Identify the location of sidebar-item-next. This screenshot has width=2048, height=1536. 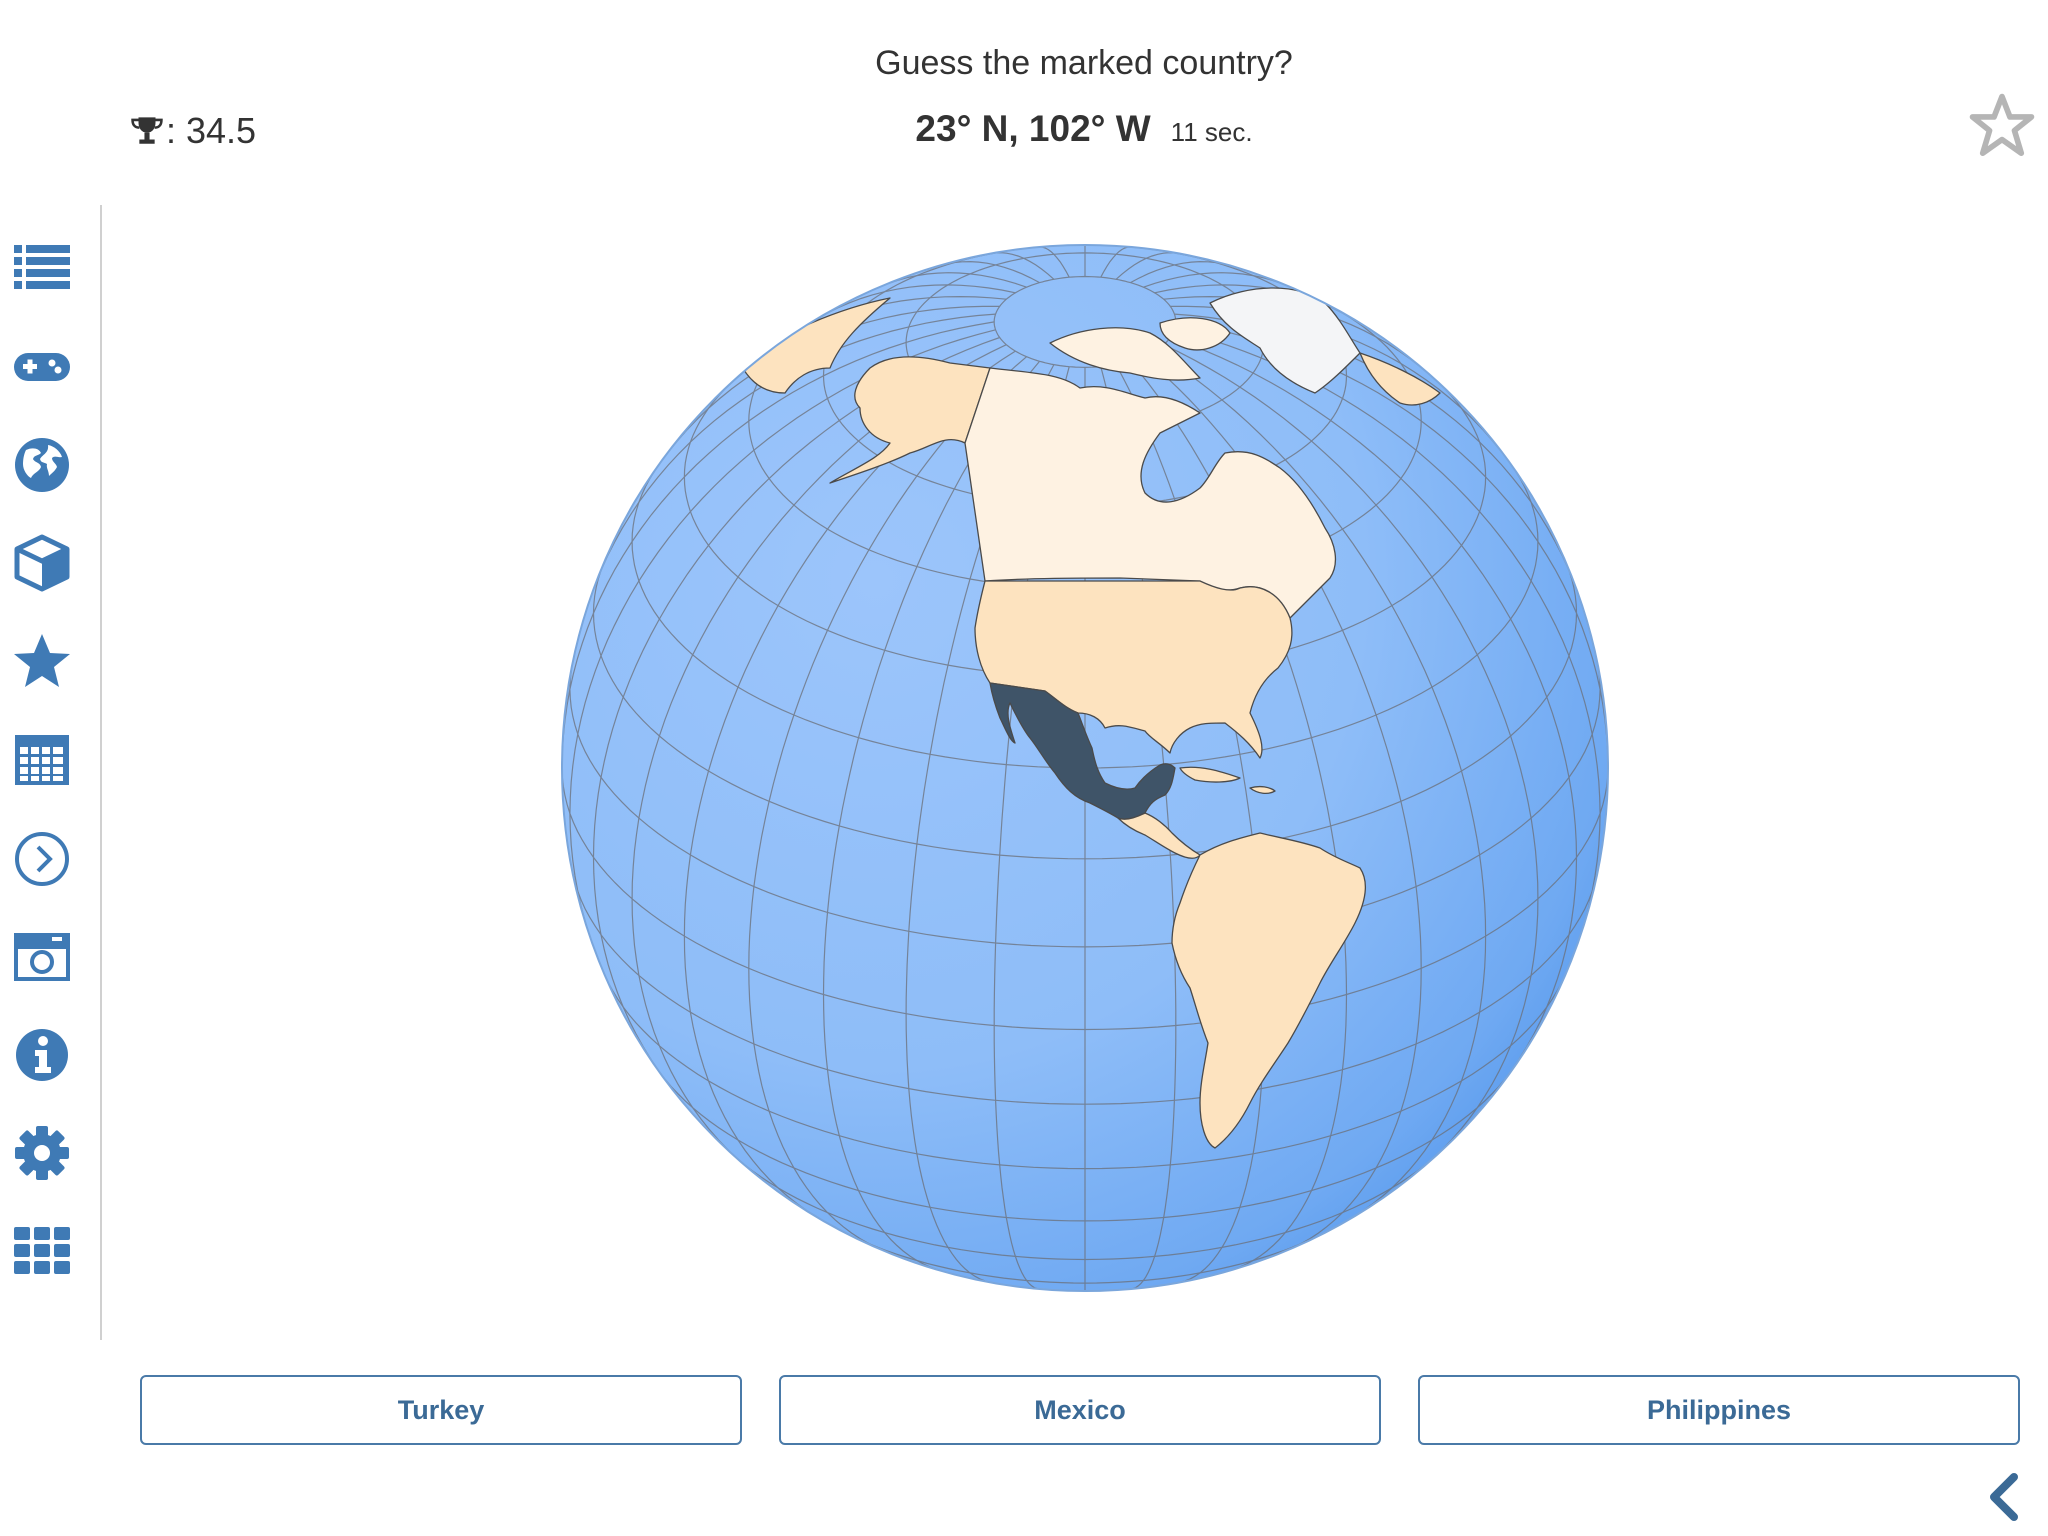
(42, 859).